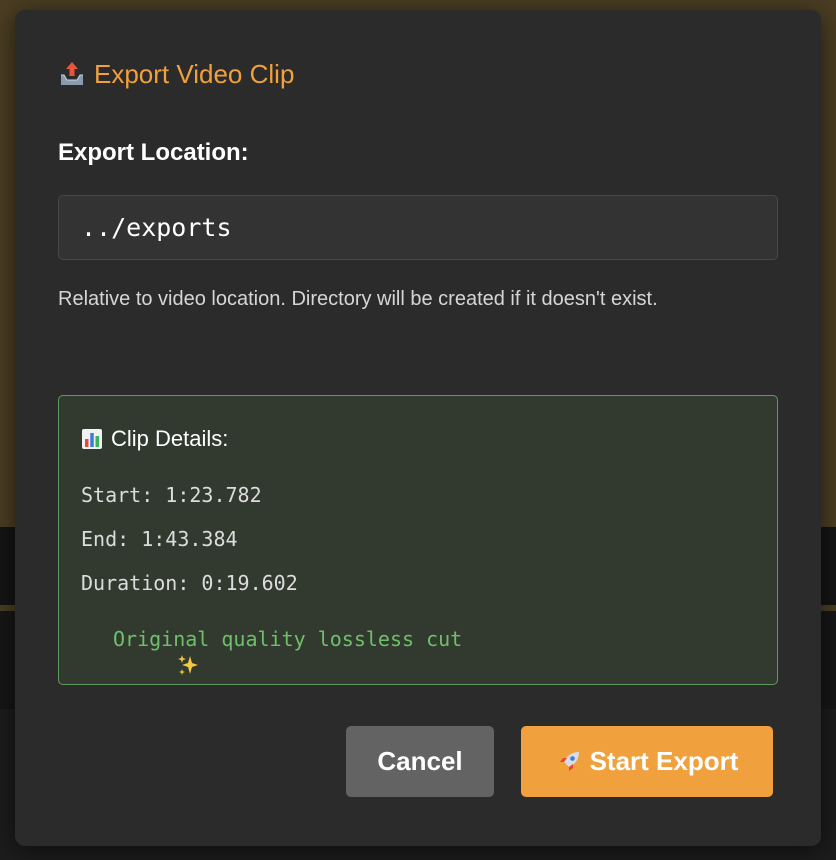  I want to click on quality-note-text: Original quality lossless cut, so click(288, 639).